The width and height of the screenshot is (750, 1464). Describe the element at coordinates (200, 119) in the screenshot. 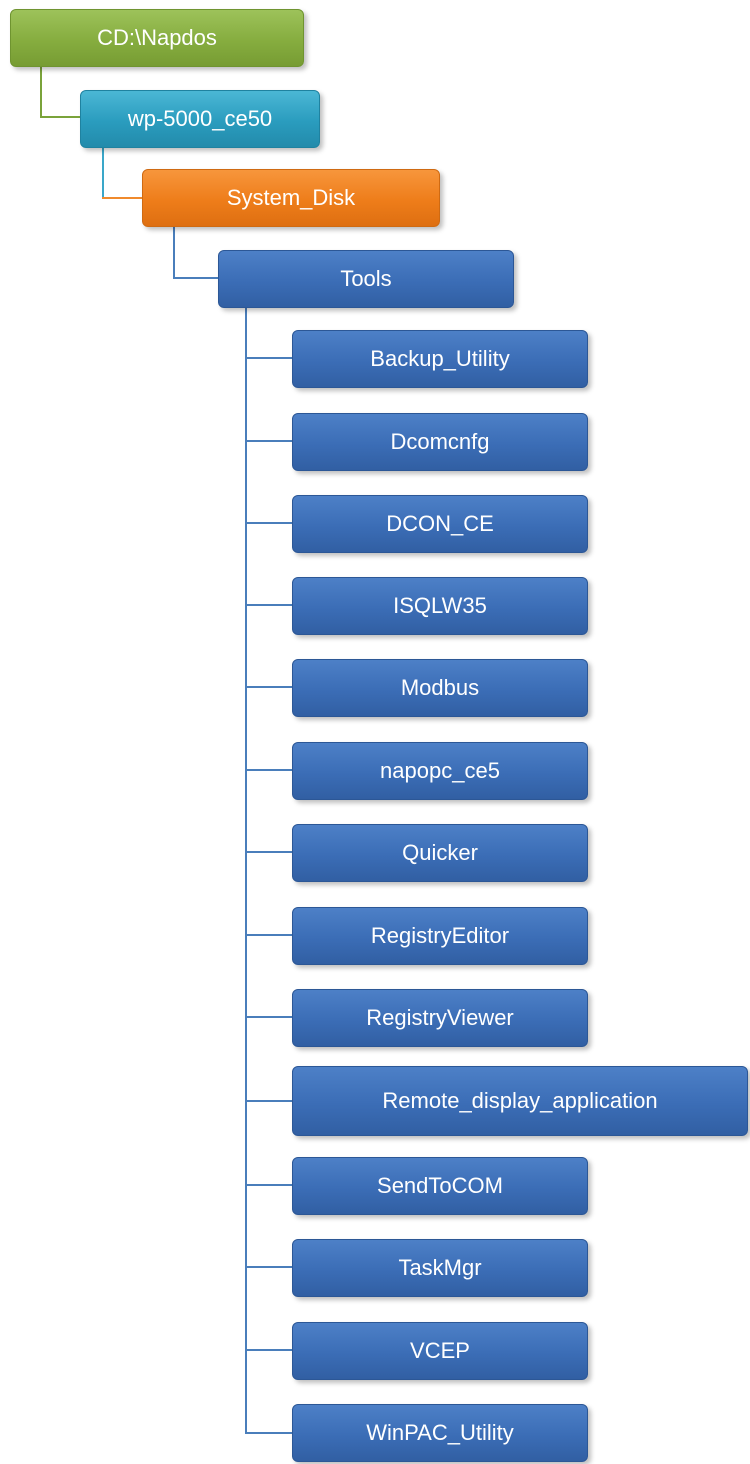

I see `wp5000-folder-node: wp-5000_ce50` at that location.